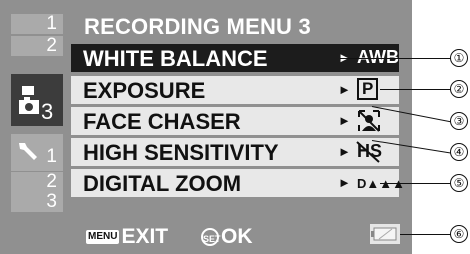  Describe the element at coordinates (385, 234) in the screenshot. I see `battery-icon` at that location.